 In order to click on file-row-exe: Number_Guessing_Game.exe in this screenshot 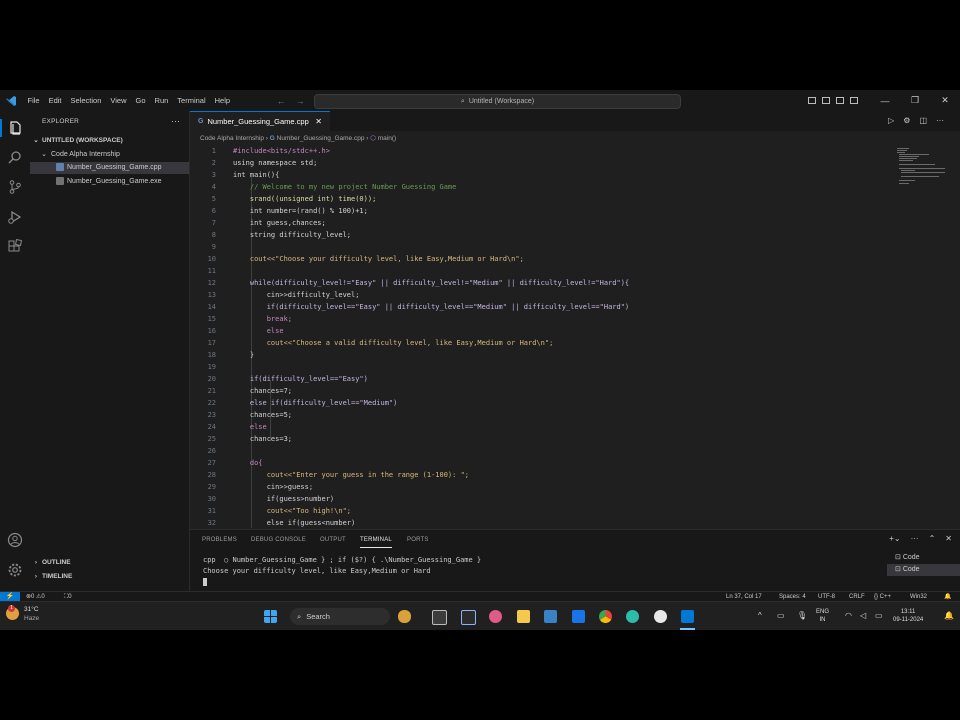, I will do `click(109, 182)`.